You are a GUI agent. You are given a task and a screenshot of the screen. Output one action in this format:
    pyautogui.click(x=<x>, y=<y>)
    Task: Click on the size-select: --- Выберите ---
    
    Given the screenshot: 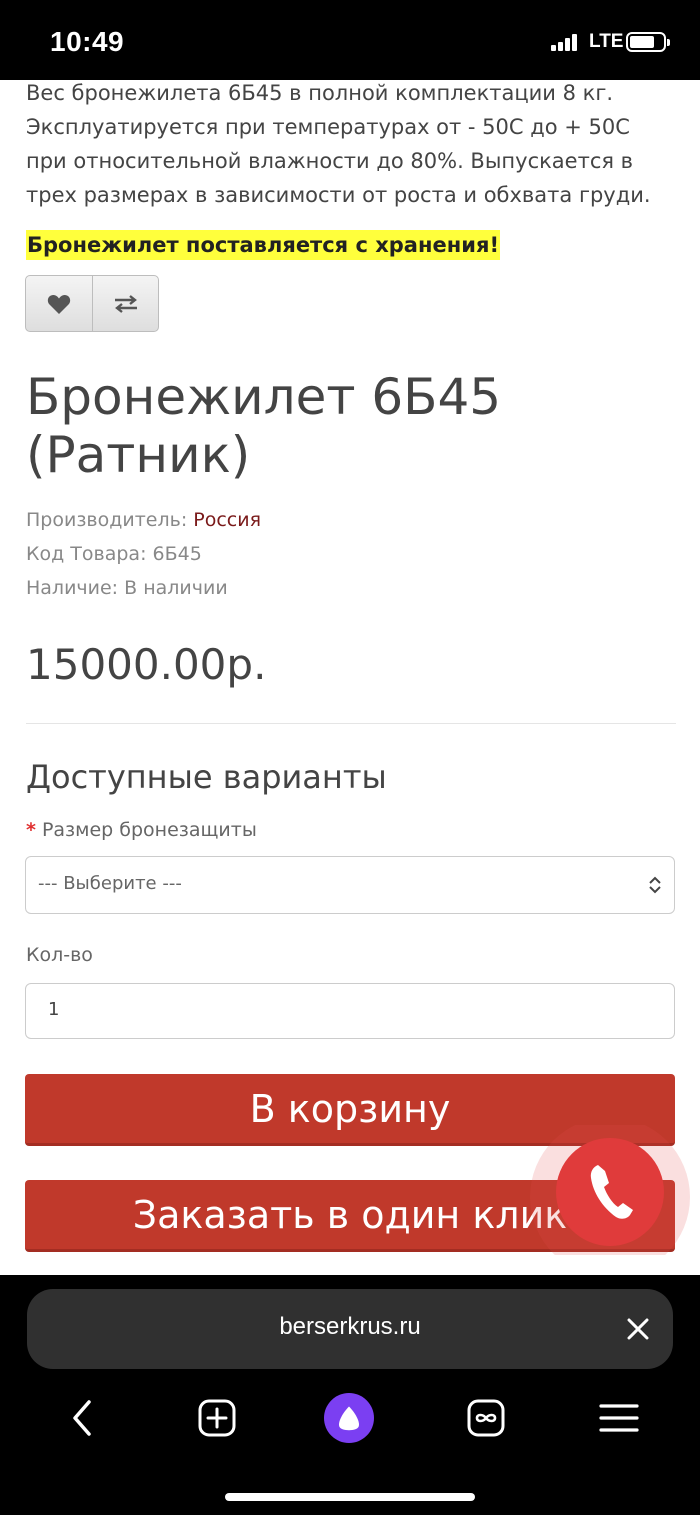 What is the action you would take?
    pyautogui.click(x=350, y=885)
    